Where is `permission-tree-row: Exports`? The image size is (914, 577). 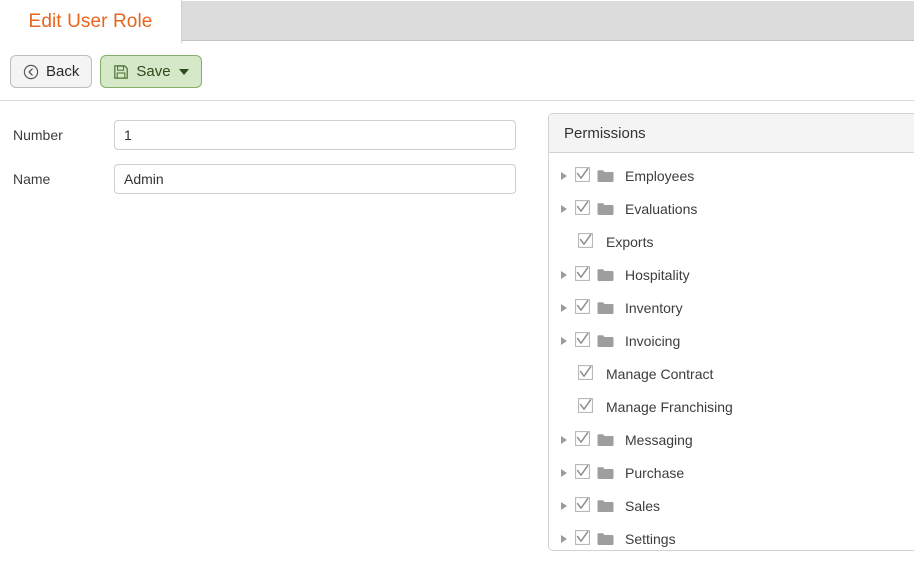 permission-tree-row: Exports is located at coordinates (731, 241).